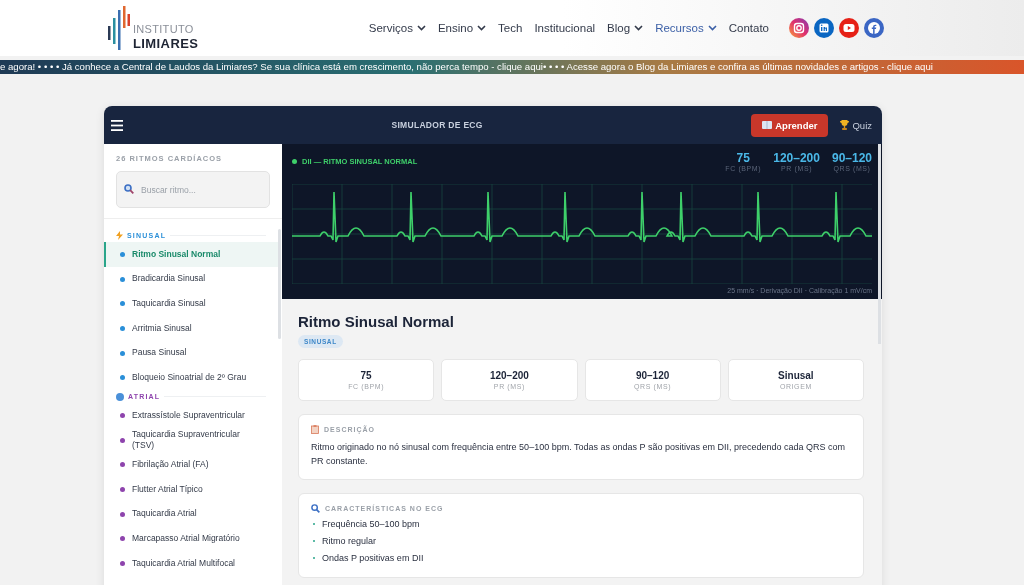 This screenshot has height=585, width=1024. I want to click on stat-value: Sinusal, so click(796, 375).